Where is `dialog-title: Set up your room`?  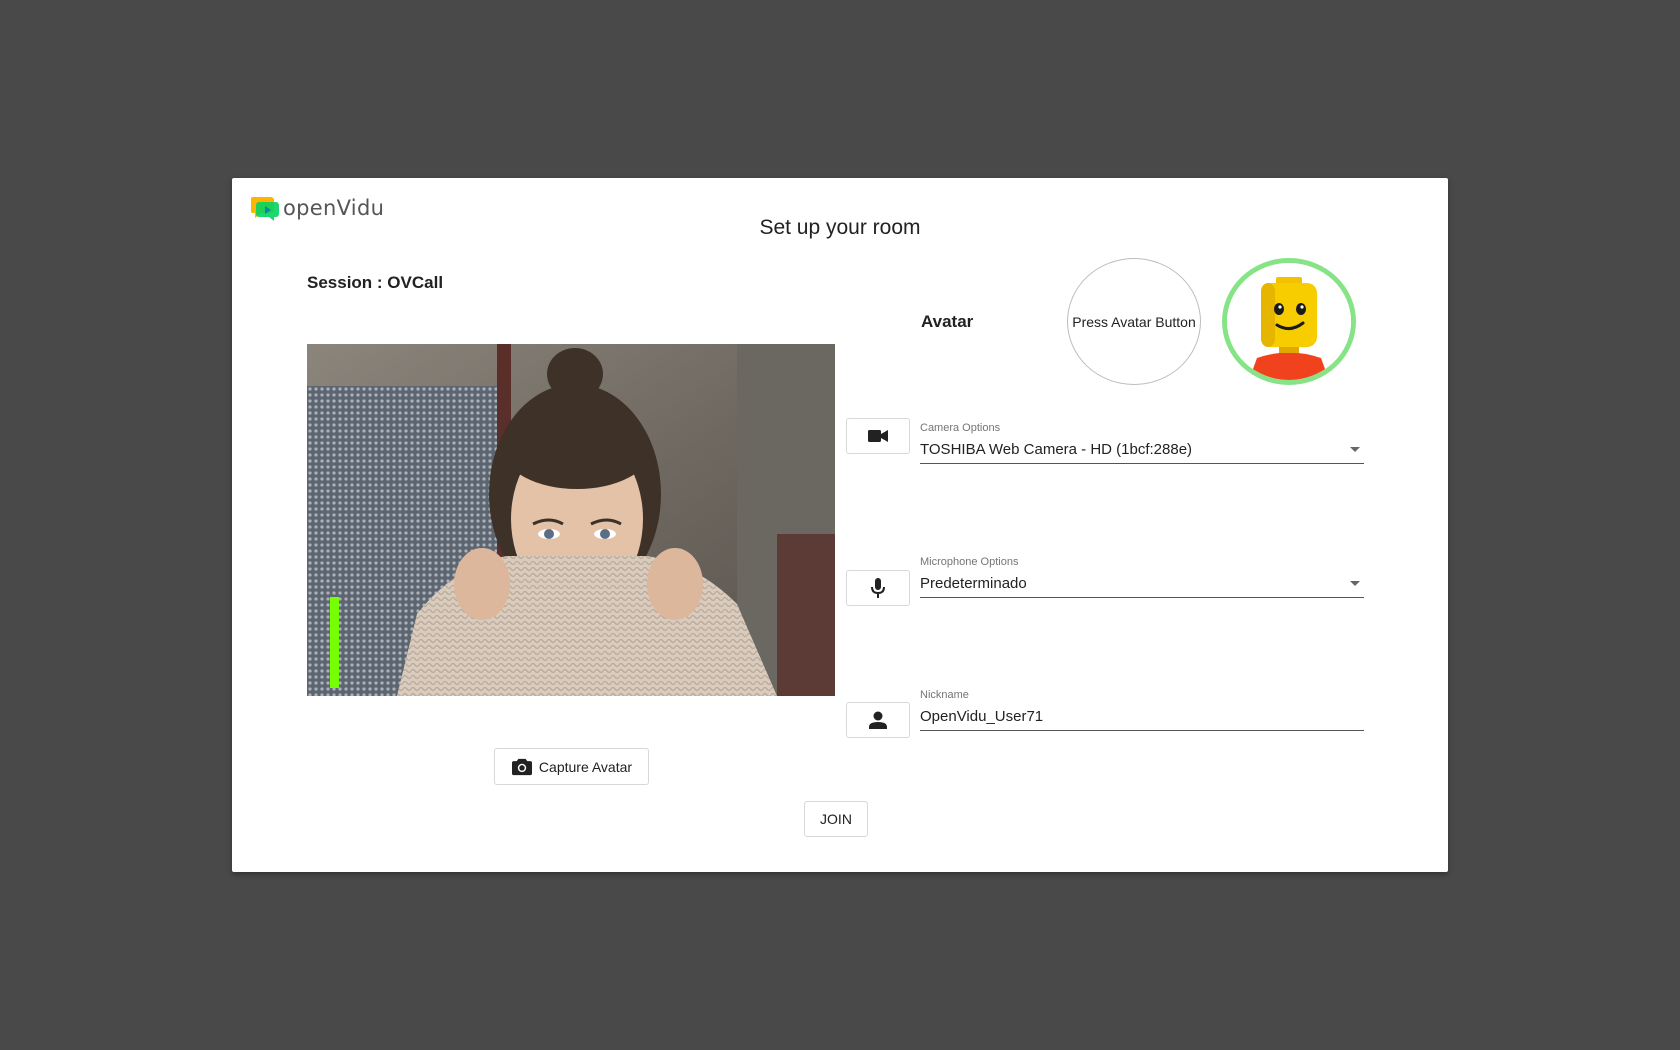
dialog-title: Set up your room is located at coordinates (840, 227).